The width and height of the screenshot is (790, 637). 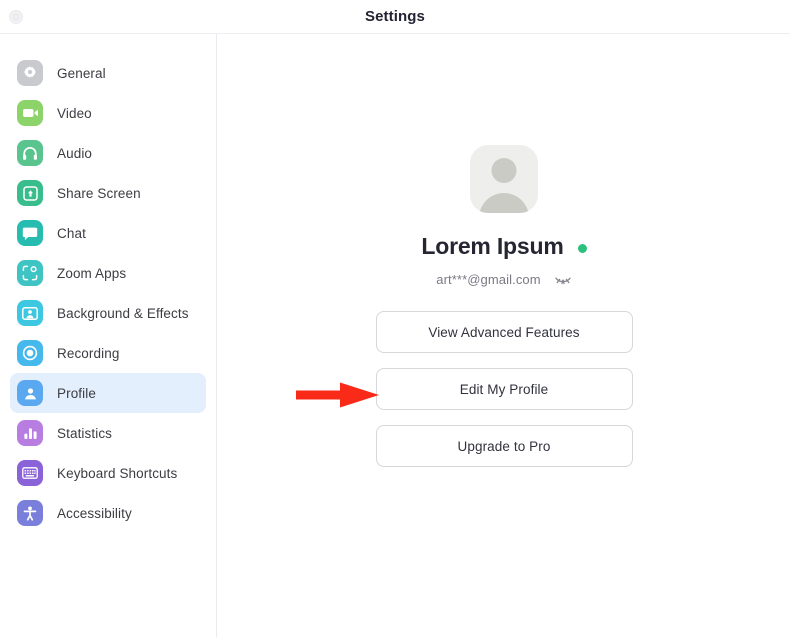 I want to click on edit-my-profile-button: Edit My Profile, so click(x=504, y=389).